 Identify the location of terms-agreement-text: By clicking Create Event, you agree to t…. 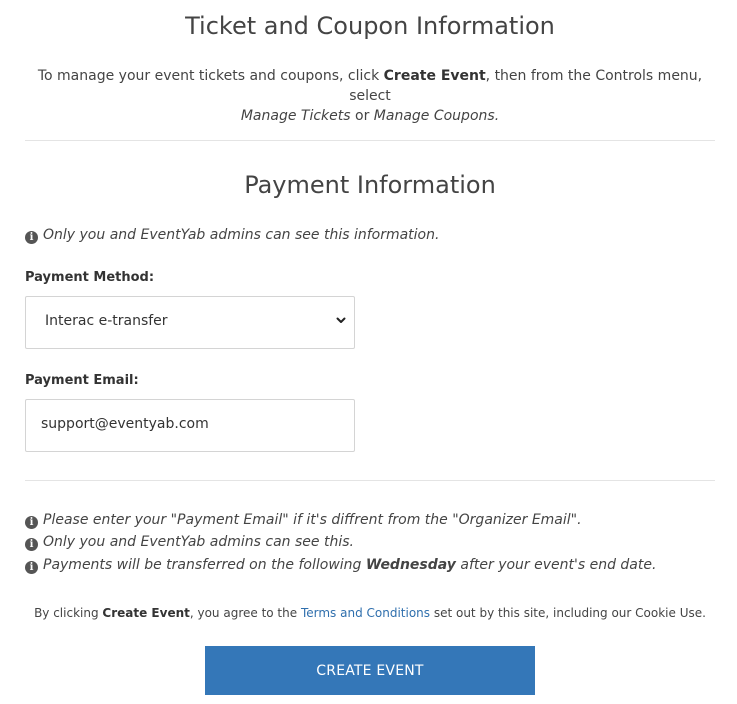
(370, 613).